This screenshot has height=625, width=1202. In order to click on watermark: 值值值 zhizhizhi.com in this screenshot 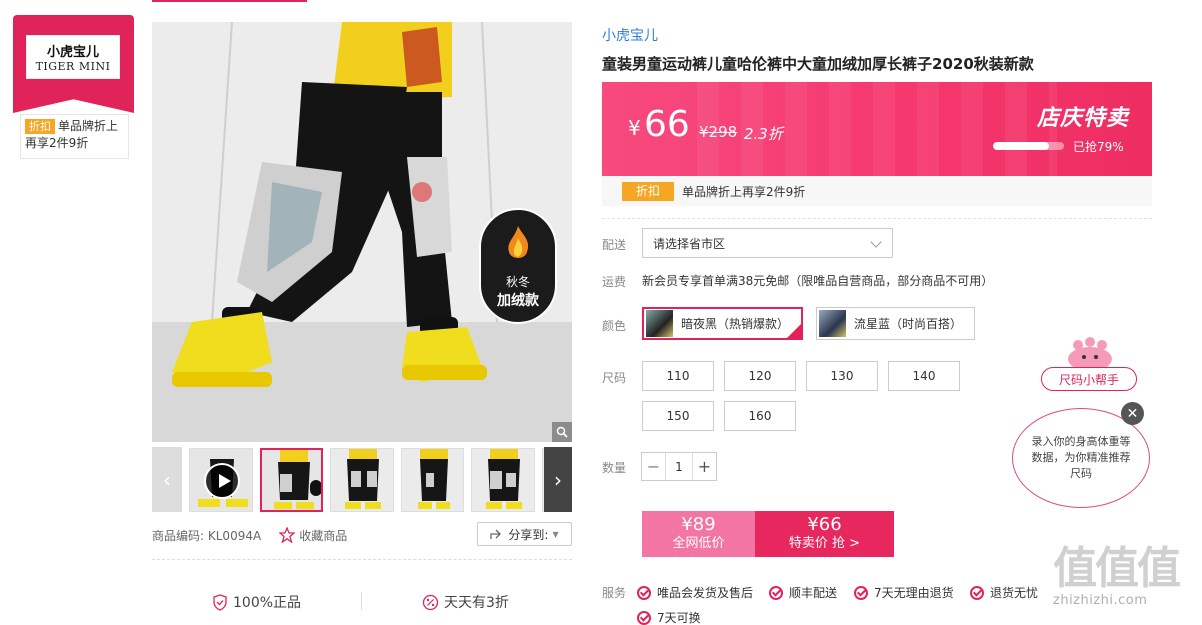, I will do `click(1125, 581)`.